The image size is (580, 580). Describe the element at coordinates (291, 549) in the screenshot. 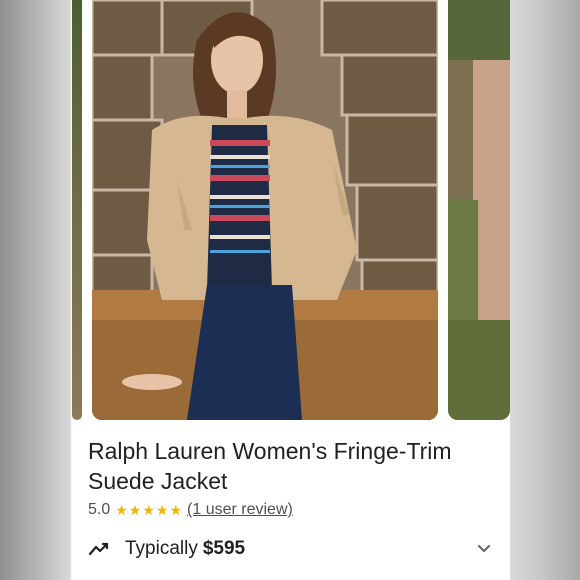

I see `price-row: Typically $595` at that location.